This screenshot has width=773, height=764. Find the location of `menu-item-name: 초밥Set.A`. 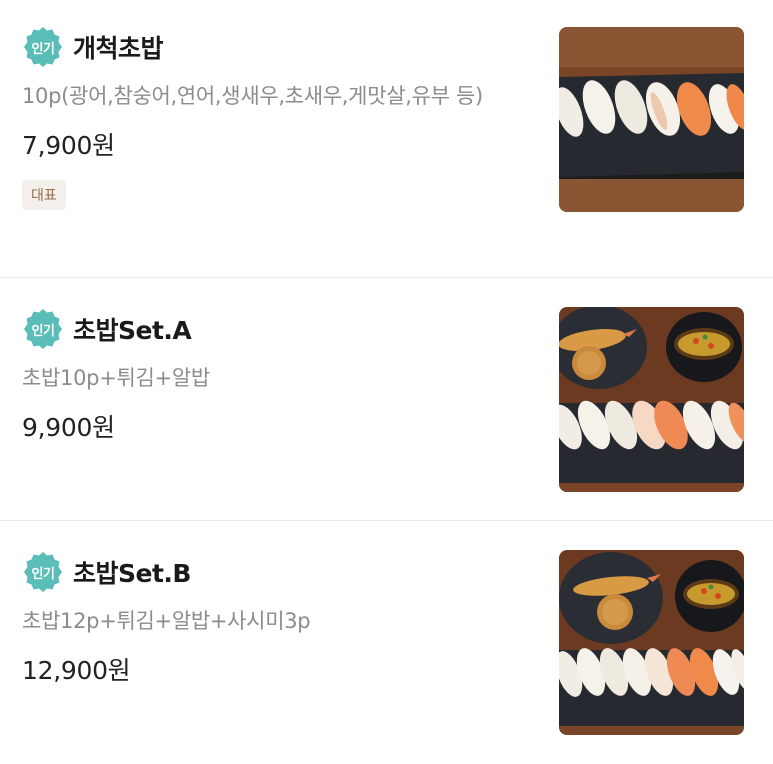

menu-item-name: 초밥Set.A is located at coordinates (132, 330).